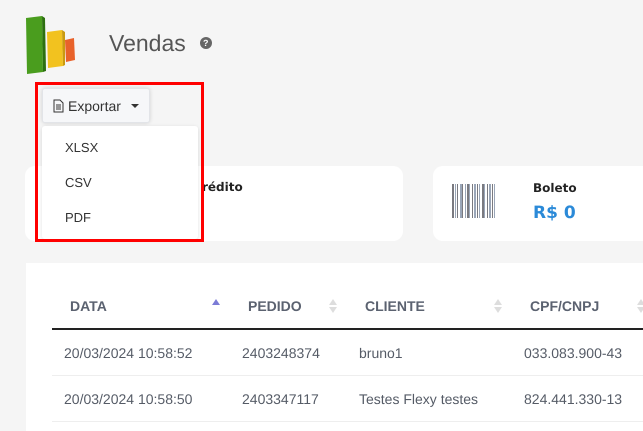 The image size is (643, 431). I want to click on table-cell-text: bruno1, so click(381, 352).